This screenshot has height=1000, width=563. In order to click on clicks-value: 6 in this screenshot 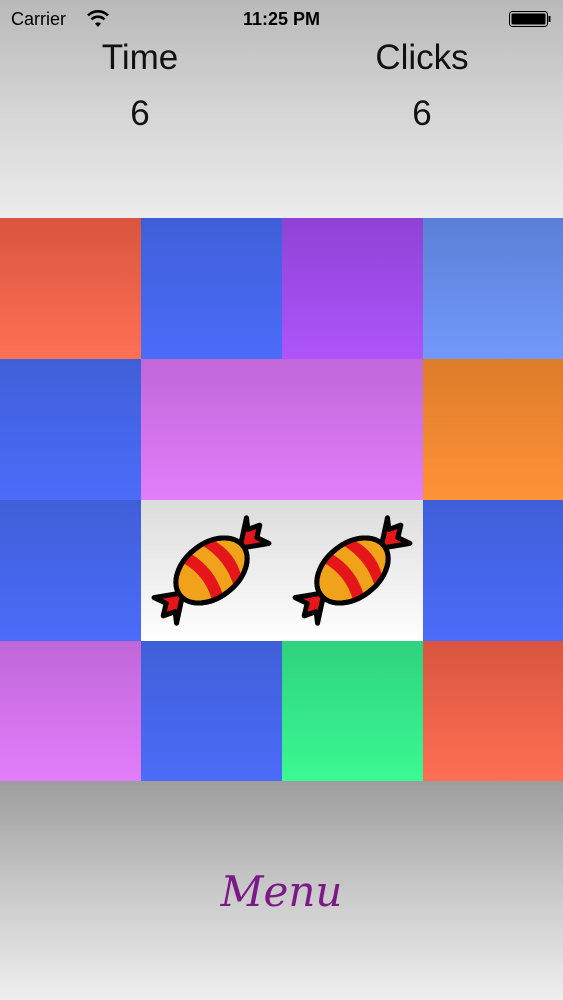, I will do `click(422, 113)`.